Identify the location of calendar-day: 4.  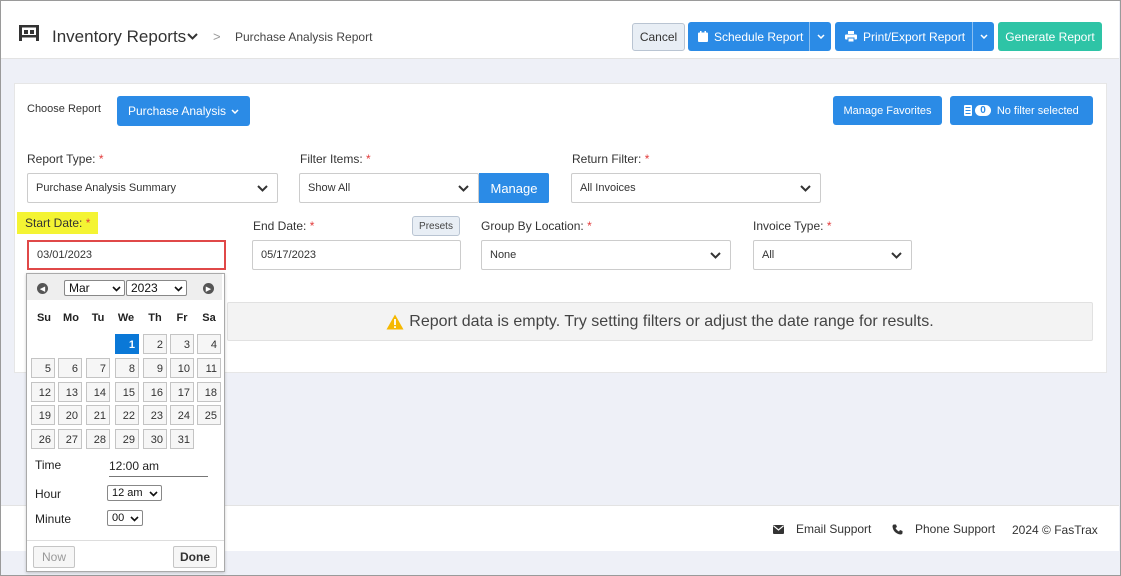
(209, 344).